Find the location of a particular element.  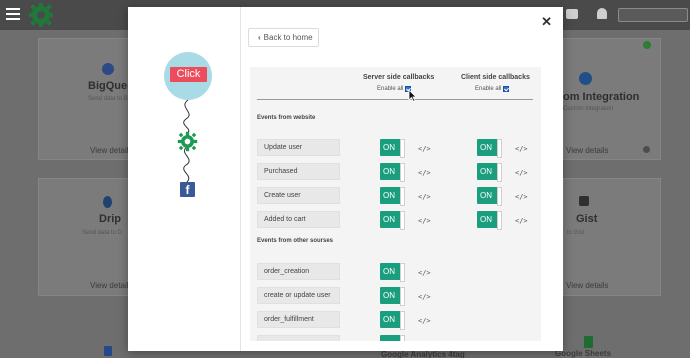

client-column-title: Client side callbacks is located at coordinates (495, 77).